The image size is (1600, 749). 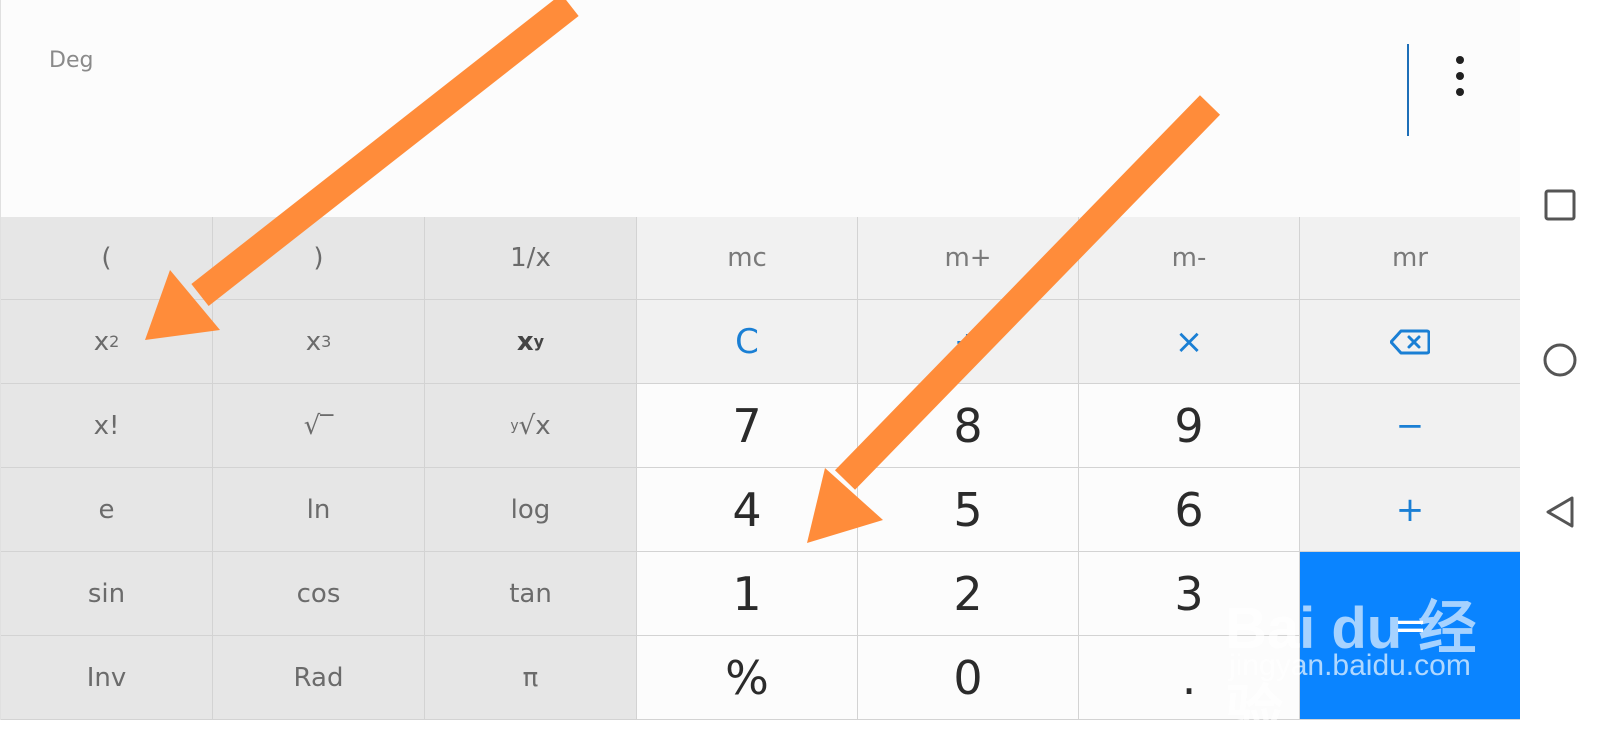 I want to click on pi-button: π, so click(x=531, y=678).